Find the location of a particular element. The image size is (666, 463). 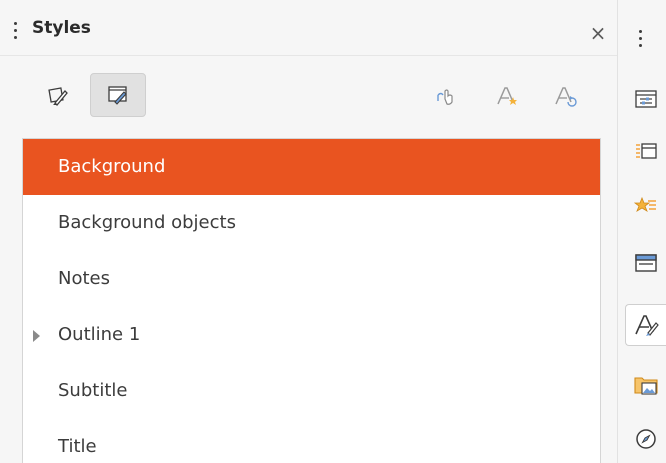

list-item-label: Background objects is located at coordinates (147, 222).